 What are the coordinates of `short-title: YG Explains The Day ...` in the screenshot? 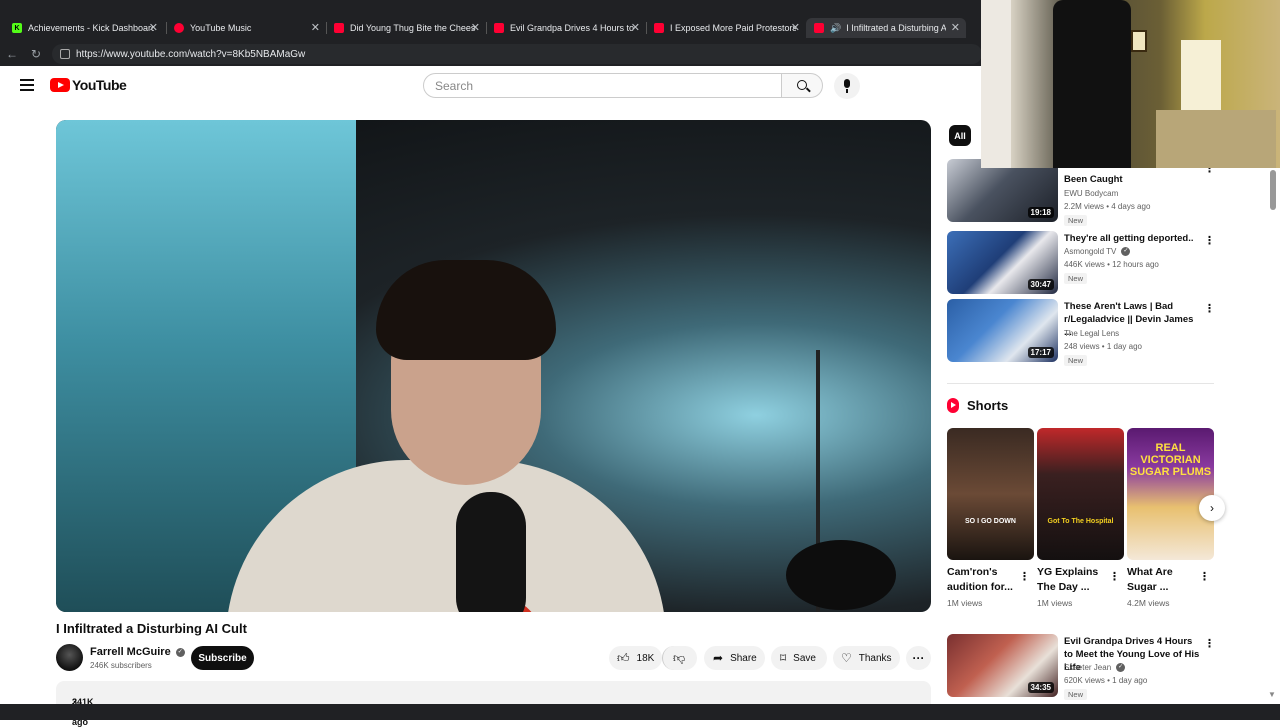 It's located at (1072, 580).